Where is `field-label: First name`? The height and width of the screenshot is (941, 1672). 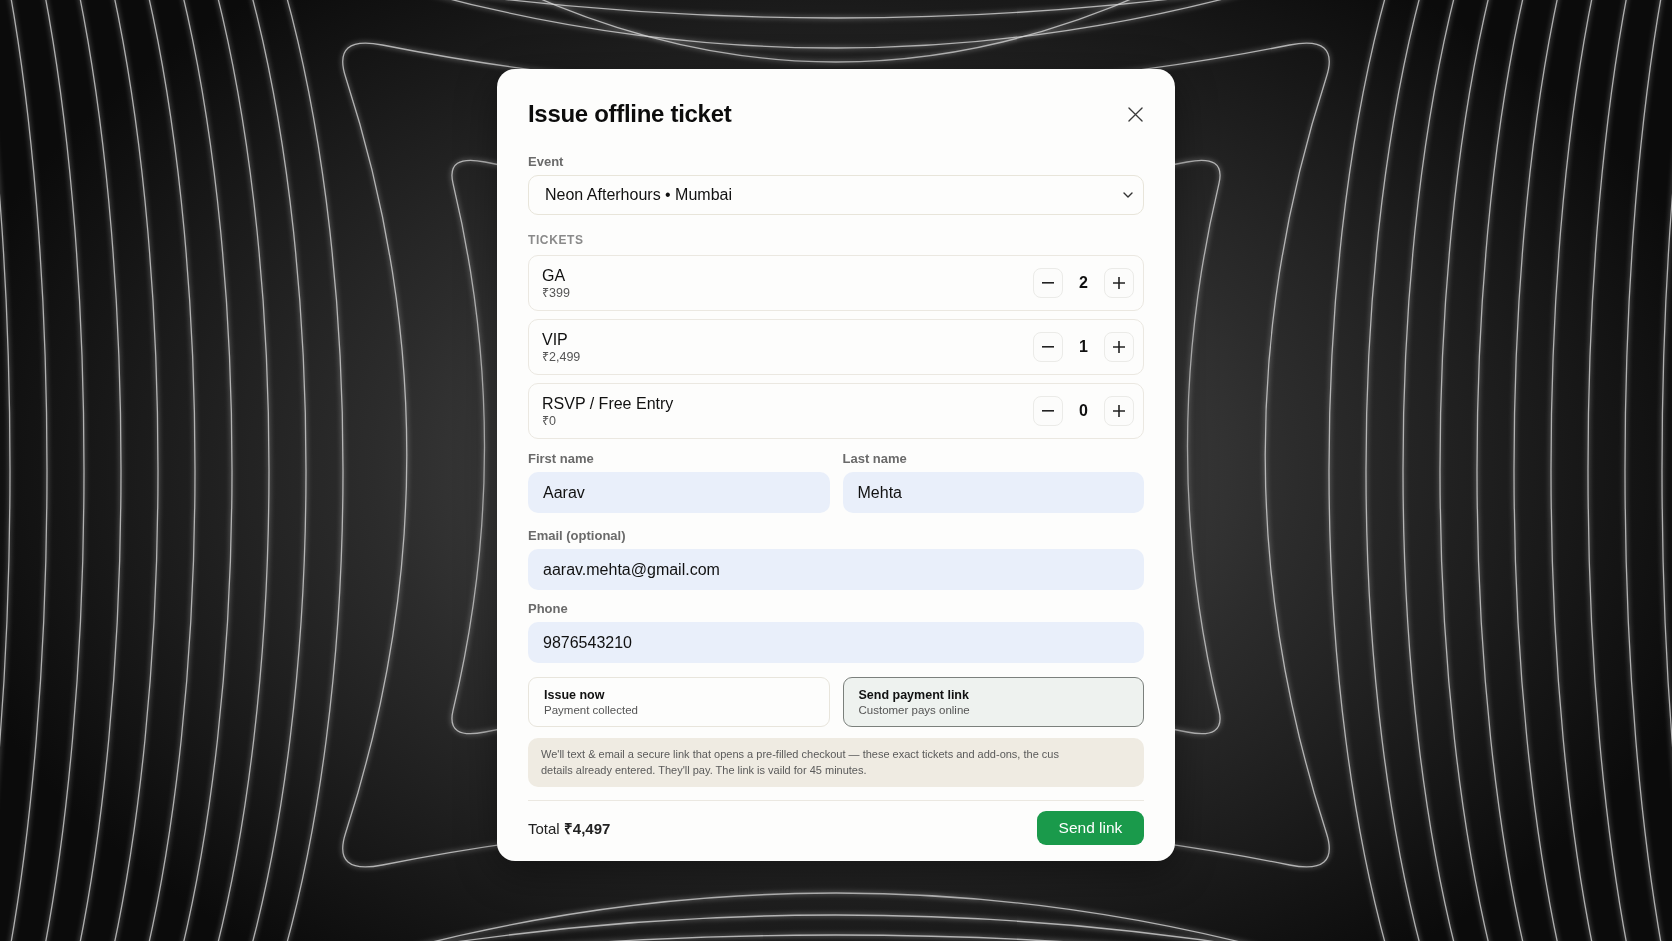 field-label: First name is located at coordinates (561, 459).